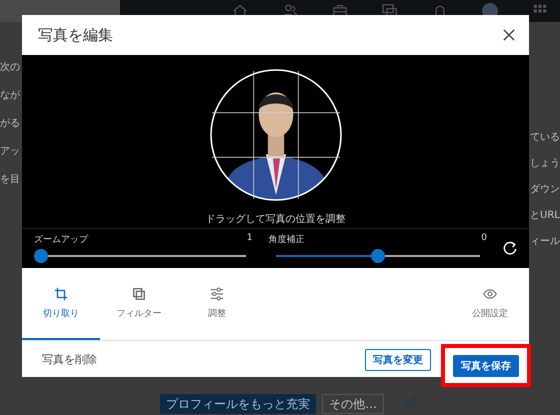 Image resolution: width=560 pixels, height=415 pixels. I want to click on background-text: ィール, so click(545, 241).